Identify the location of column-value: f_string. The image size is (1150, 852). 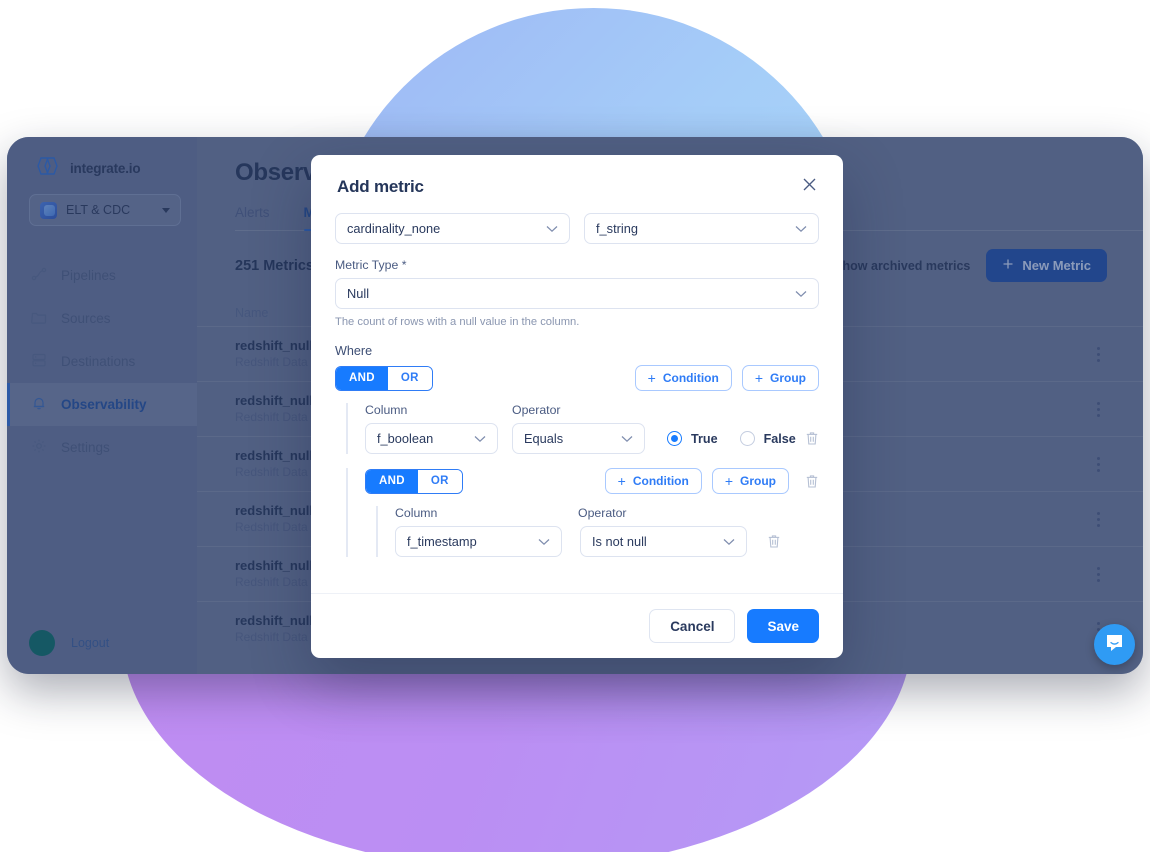
(617, 228).